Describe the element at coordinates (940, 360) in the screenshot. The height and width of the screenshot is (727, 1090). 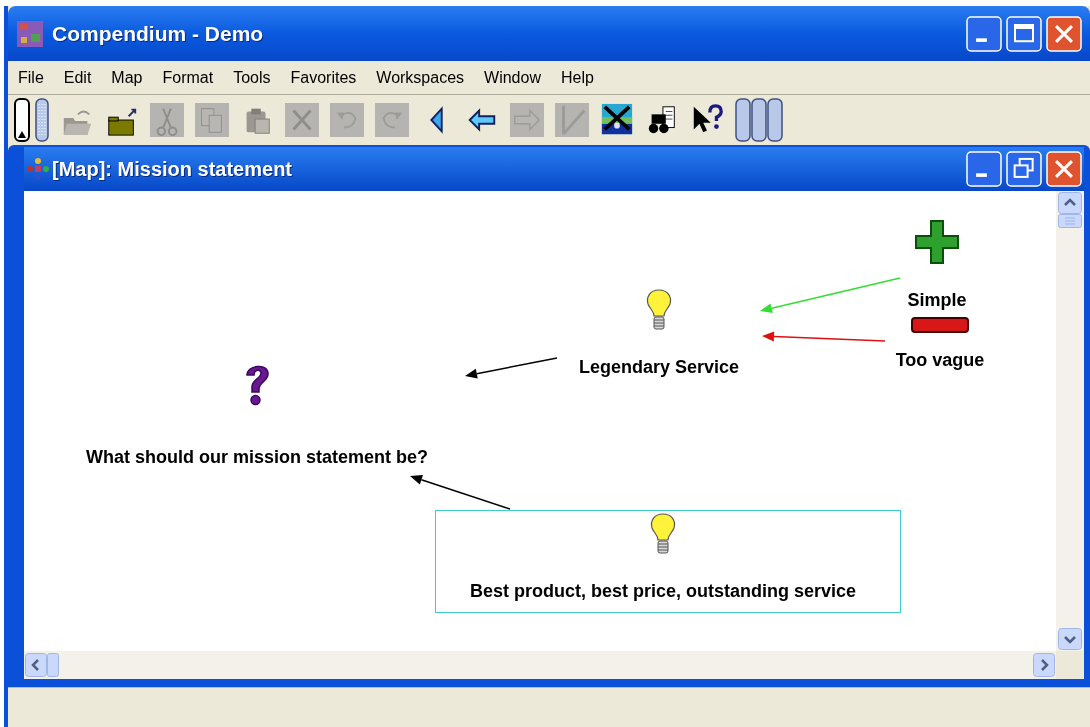
I see `node-label: Too vague` at that location.